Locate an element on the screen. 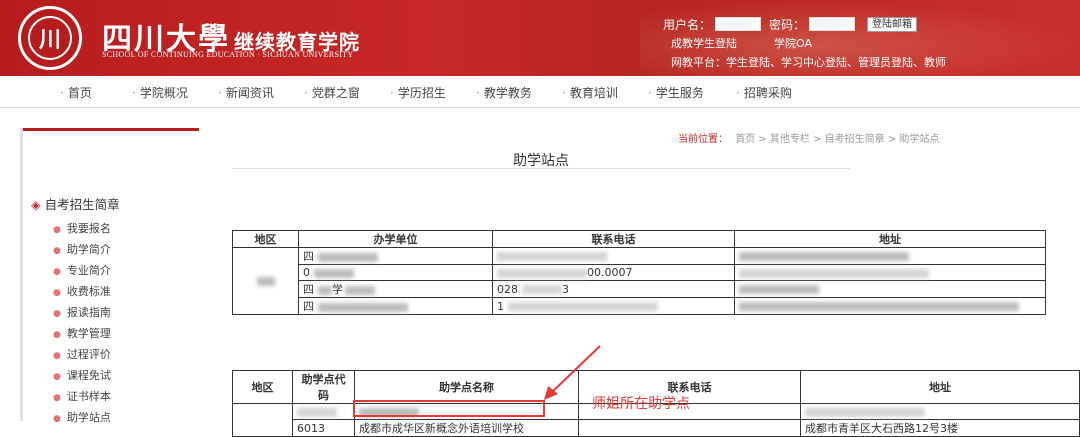 The width and height of the screenshot is (1080, 437). sidebar-item-fees: ● 收费标准 is located at coordinates (82, 291).